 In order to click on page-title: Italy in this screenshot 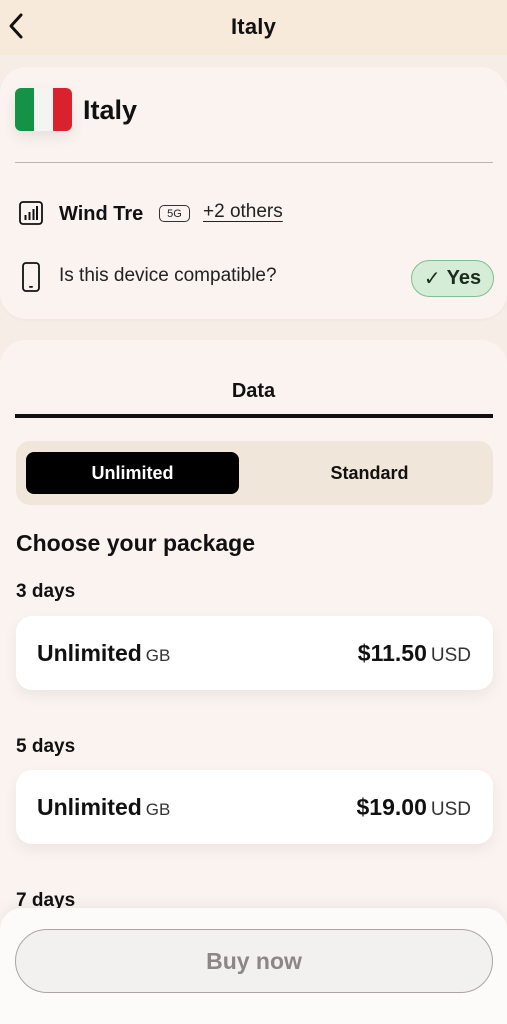, I will do `click(253, 26)`.